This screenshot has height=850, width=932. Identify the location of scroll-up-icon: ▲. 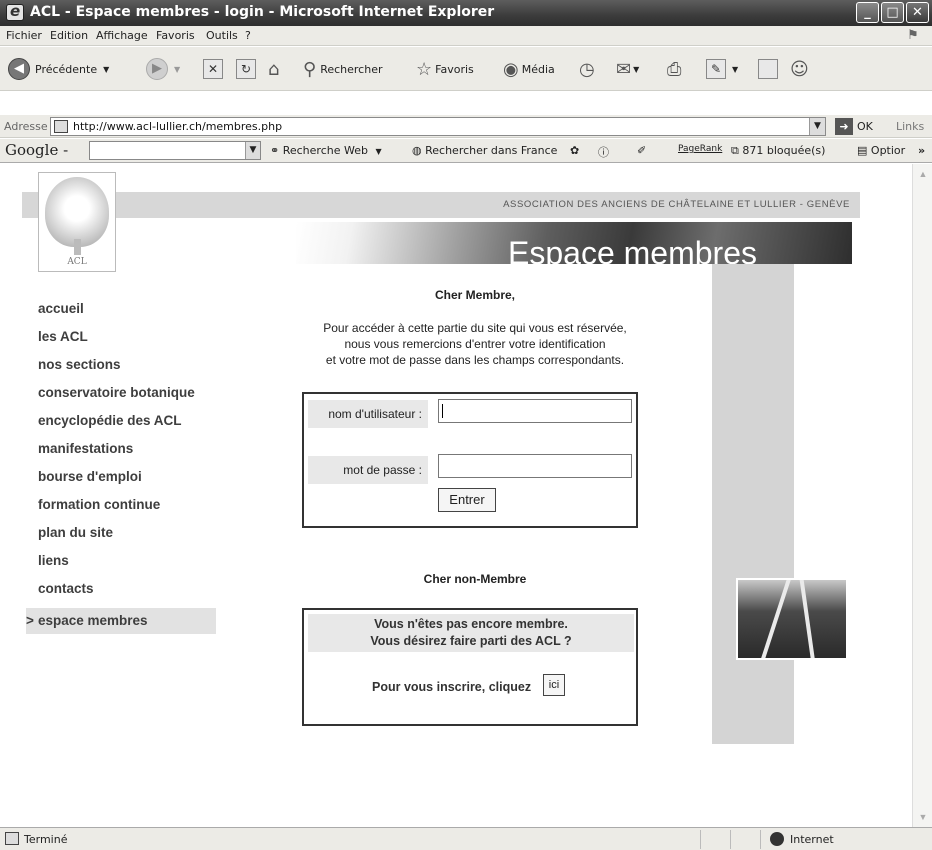
(923, 174).